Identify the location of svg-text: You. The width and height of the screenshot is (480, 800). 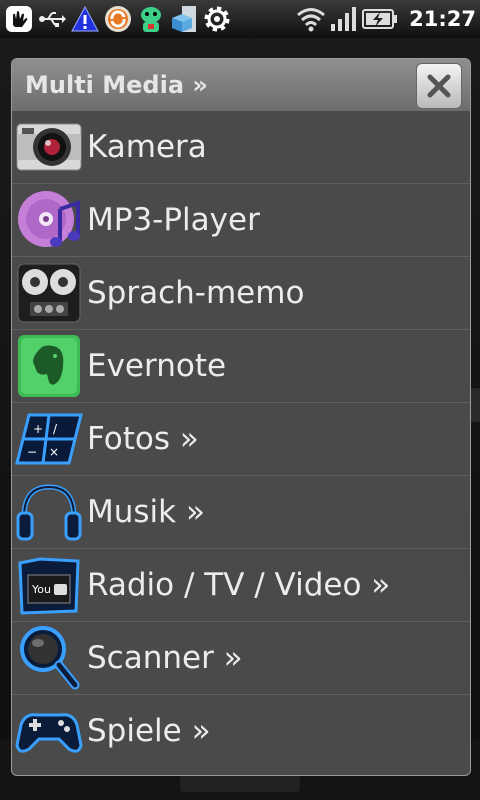
(41, 589).